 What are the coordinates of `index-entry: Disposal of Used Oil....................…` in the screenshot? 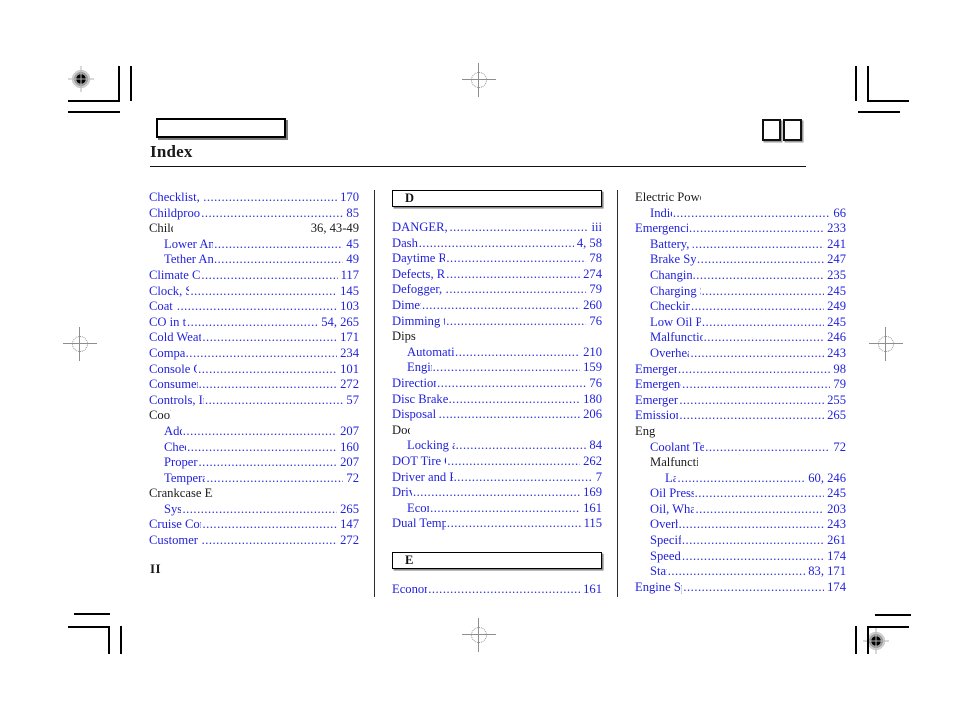 It's located at (497, 415).